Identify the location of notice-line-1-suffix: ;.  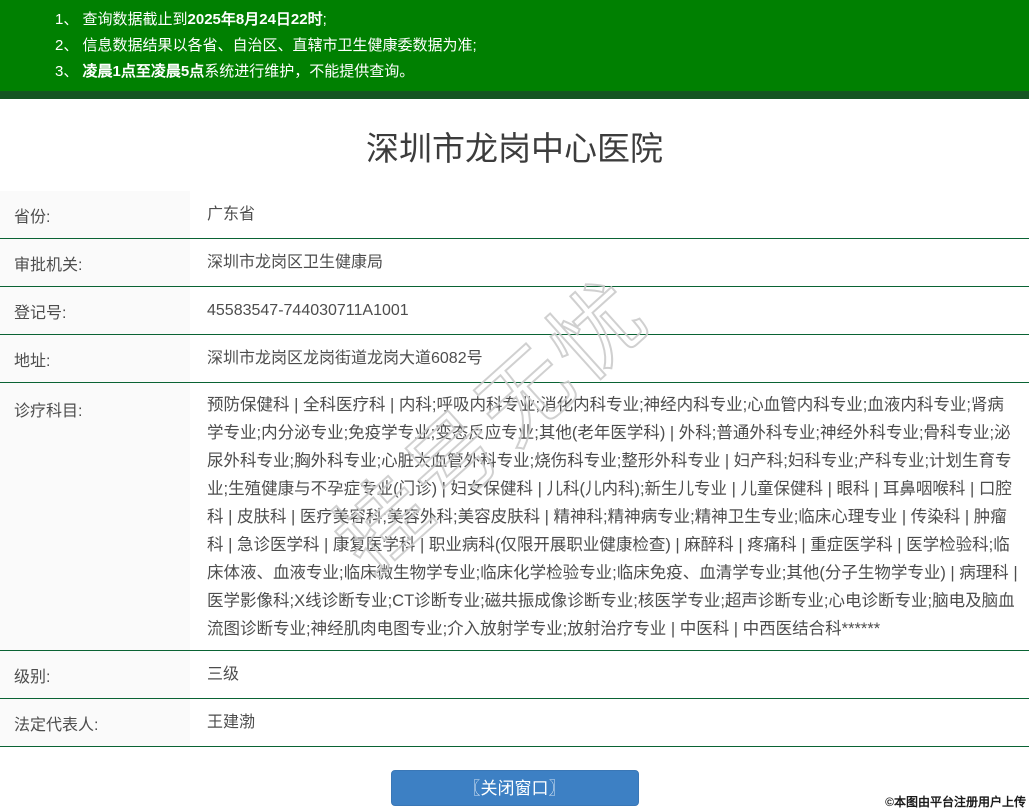
(324, 19).